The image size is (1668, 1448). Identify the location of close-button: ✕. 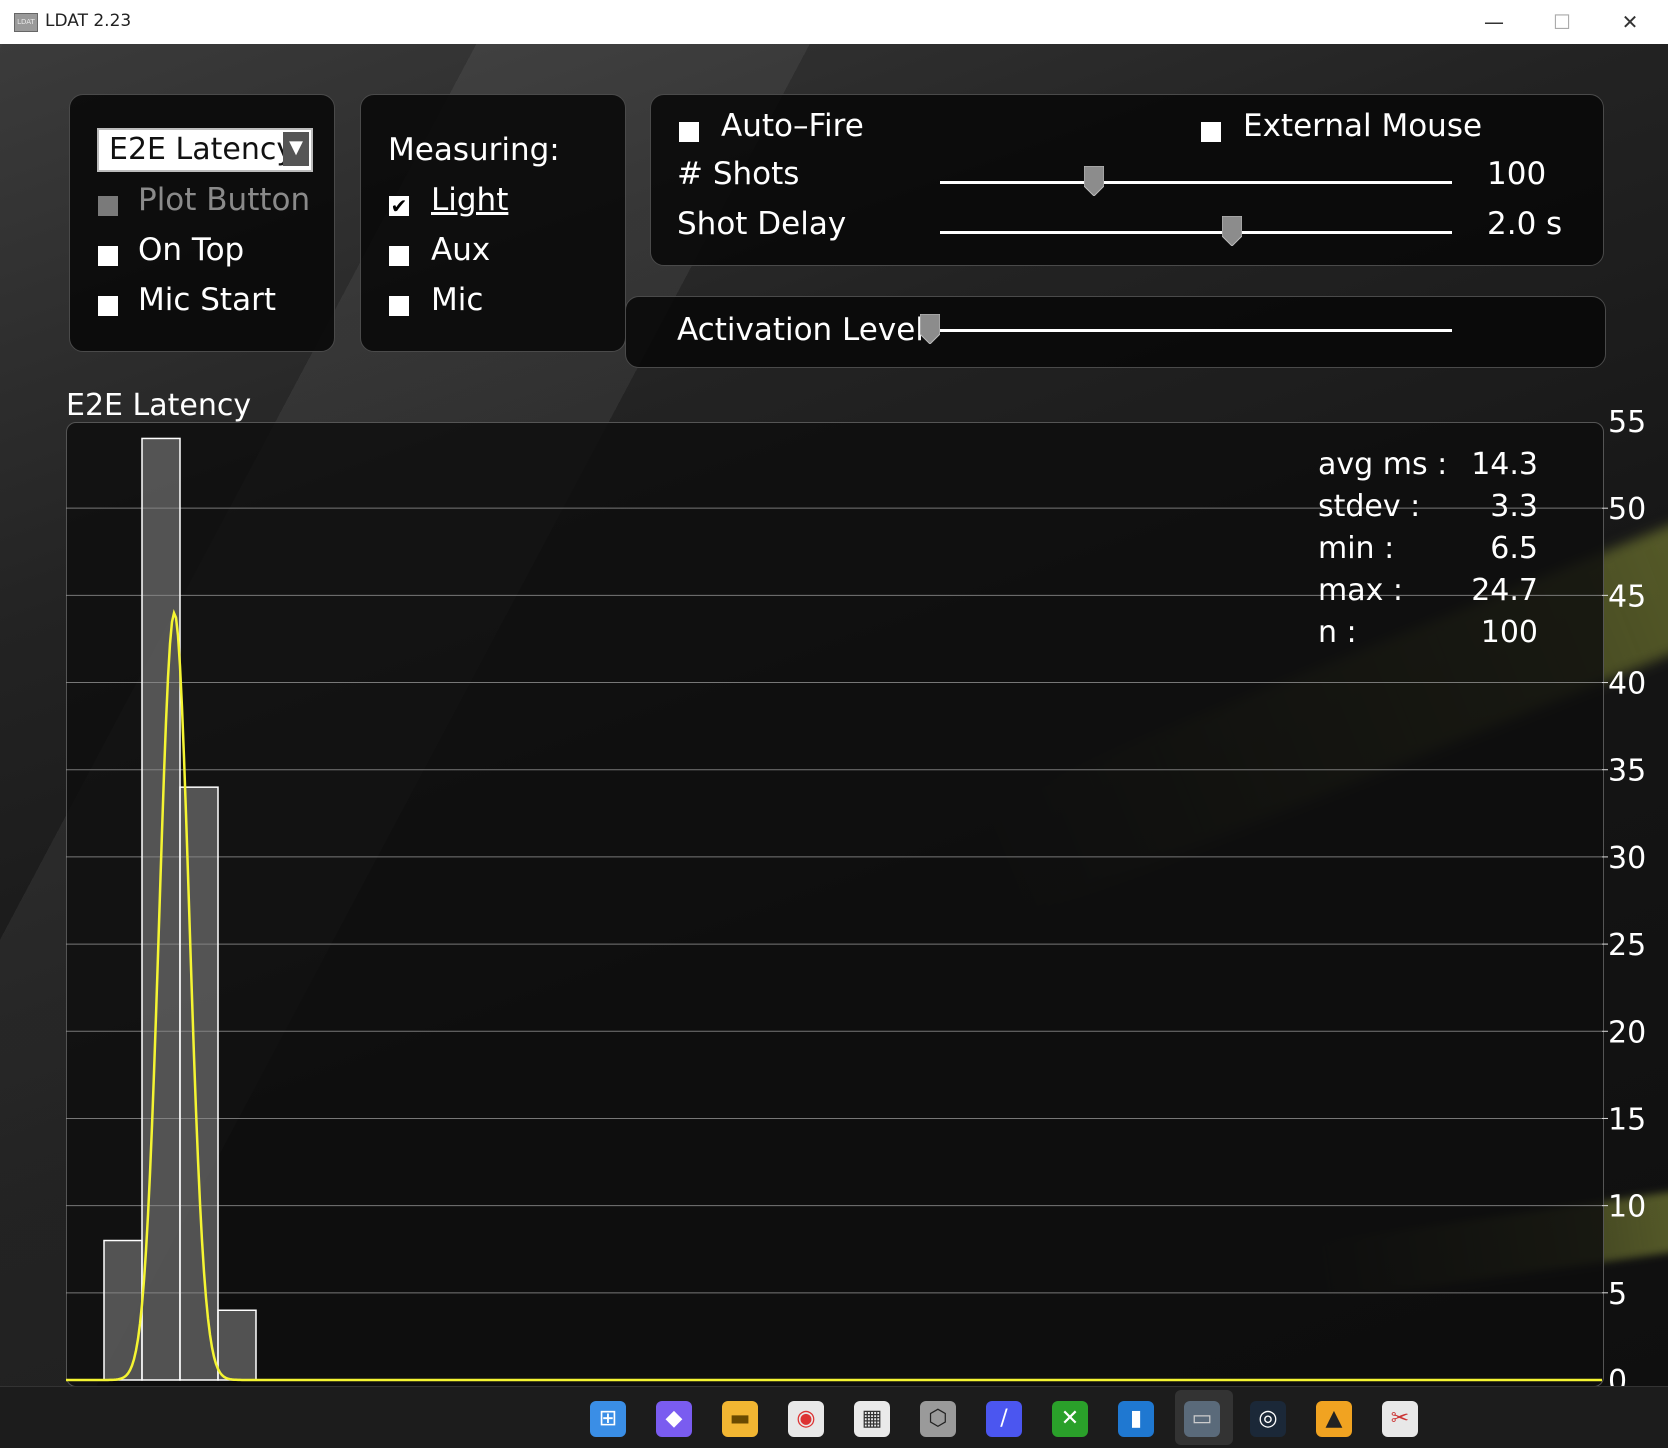
(1630, 22).